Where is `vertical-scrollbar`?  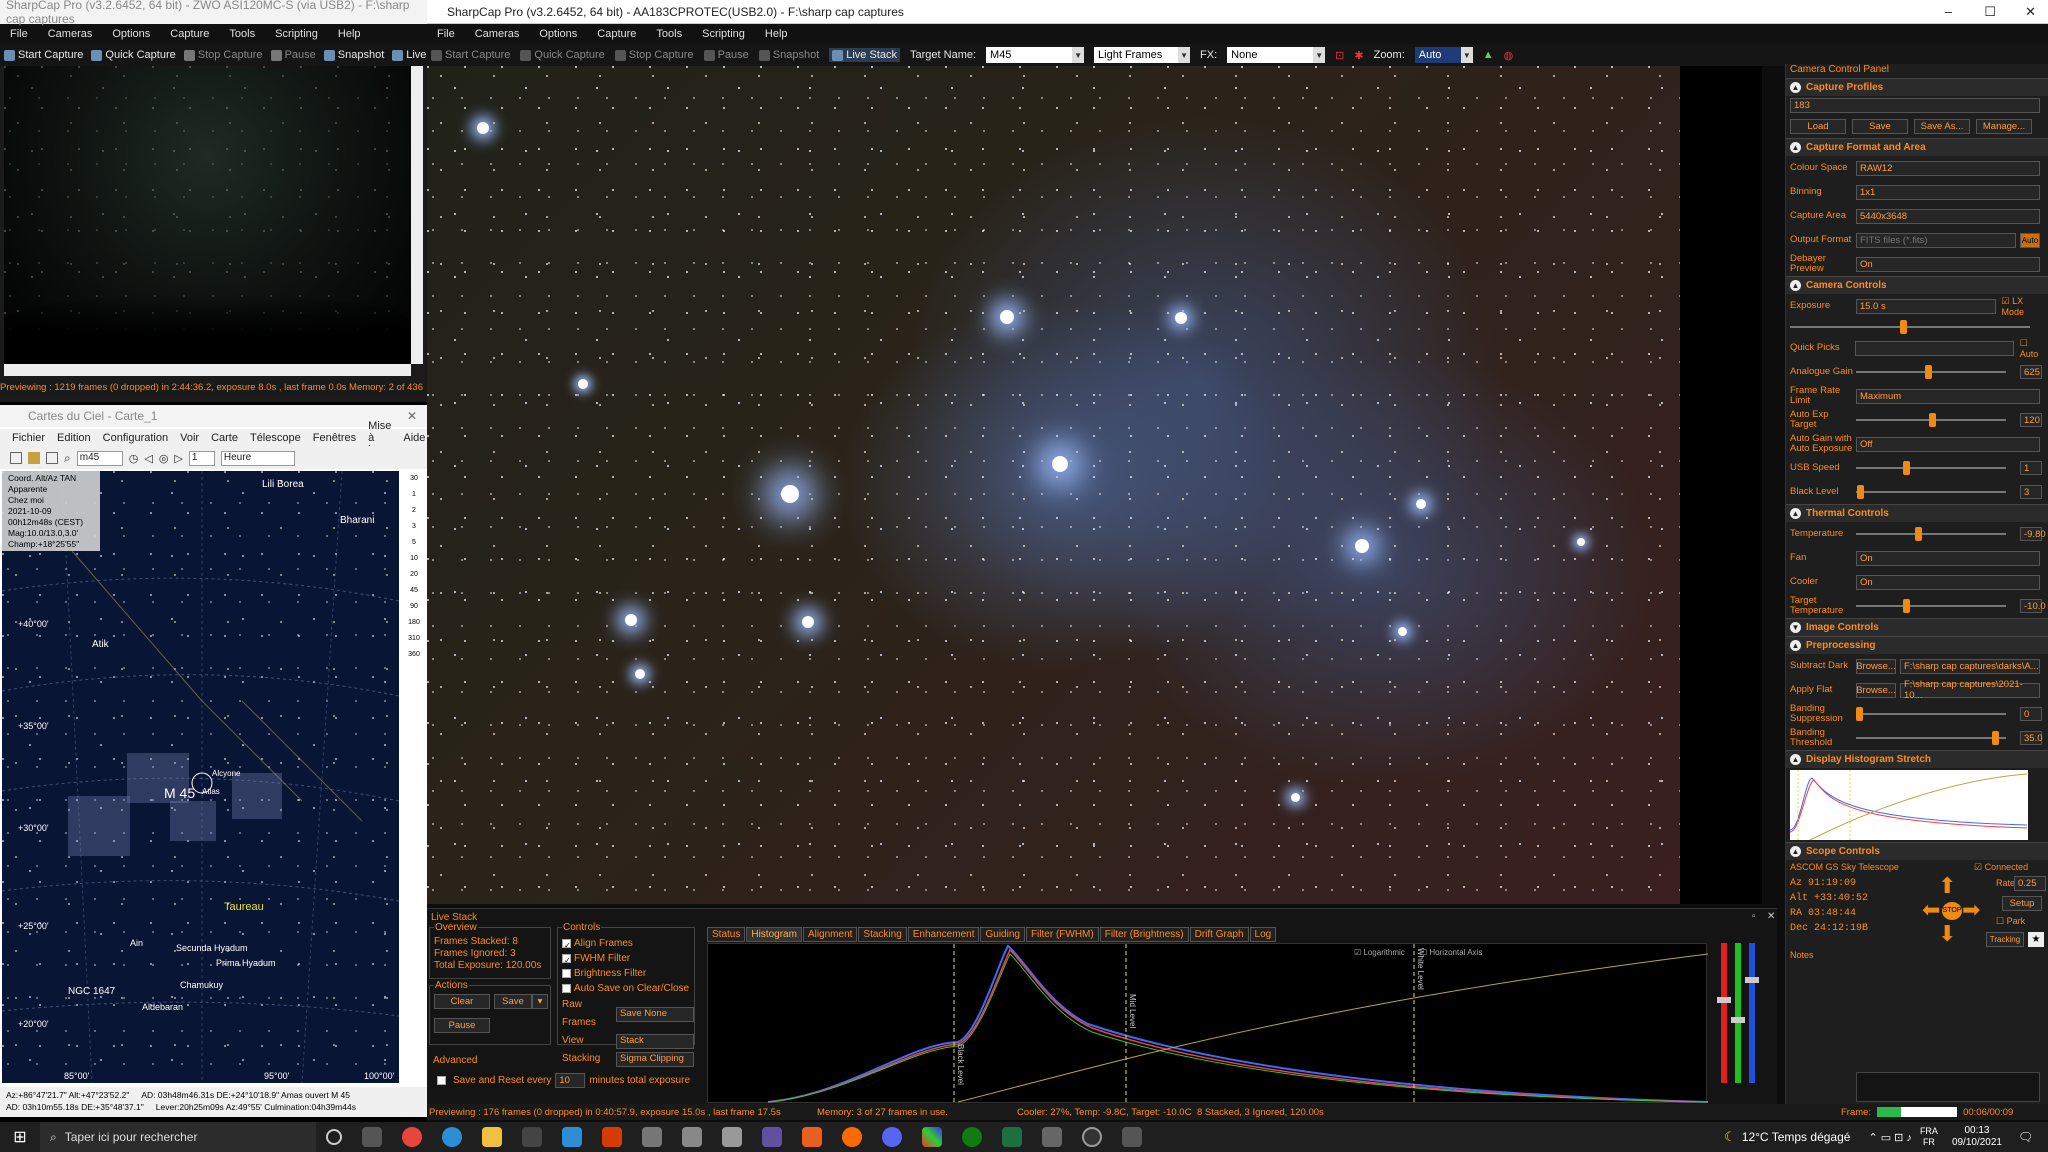 vertical-scrollbar is located at coordinates (417, 215).